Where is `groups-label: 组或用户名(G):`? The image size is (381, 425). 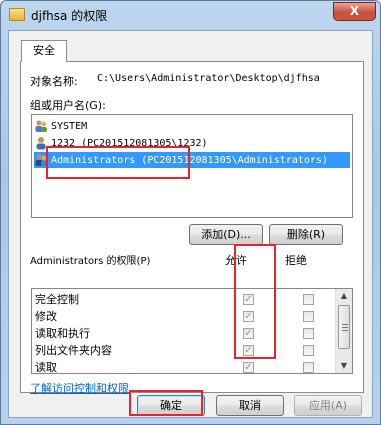
groups-label: 组或用户名(G): is located at coordinates (68, 105).